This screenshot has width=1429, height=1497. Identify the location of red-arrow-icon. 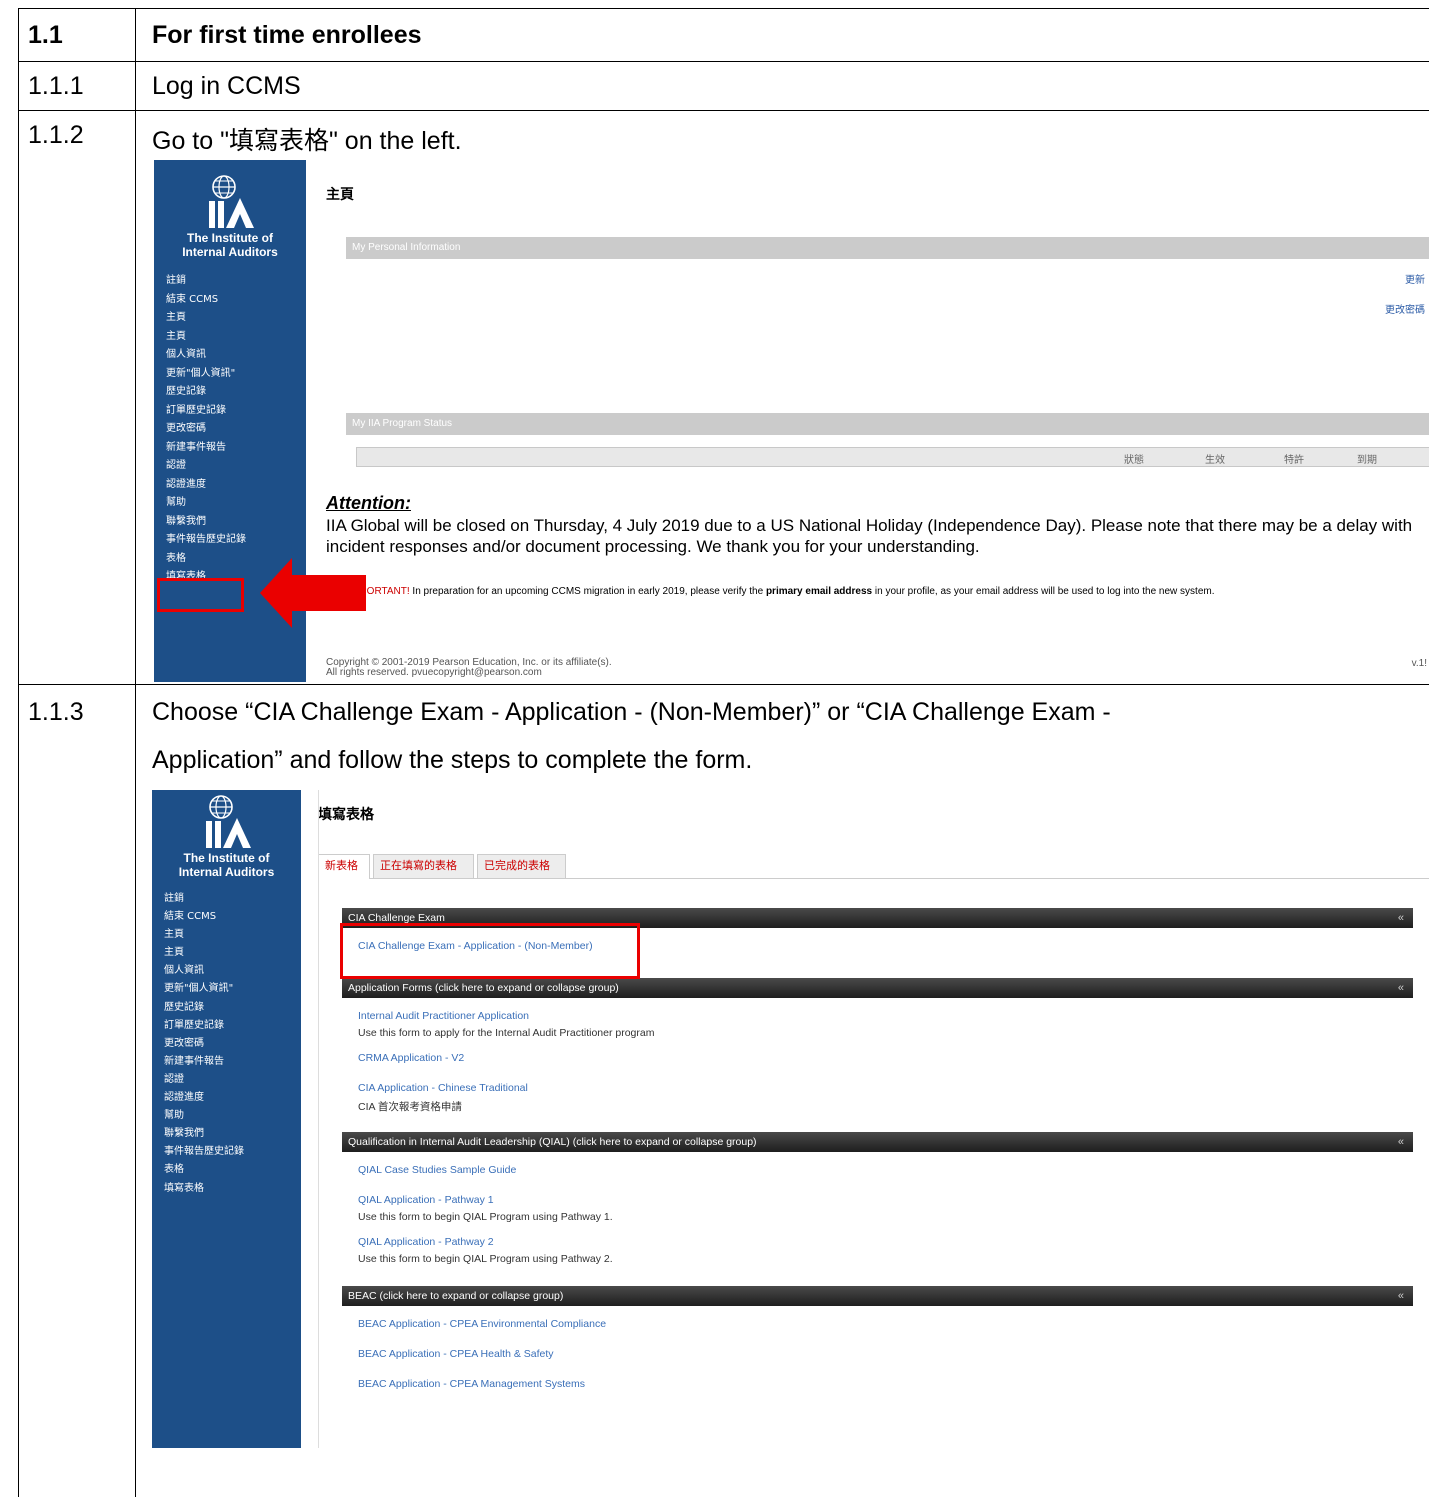
(313, 593).